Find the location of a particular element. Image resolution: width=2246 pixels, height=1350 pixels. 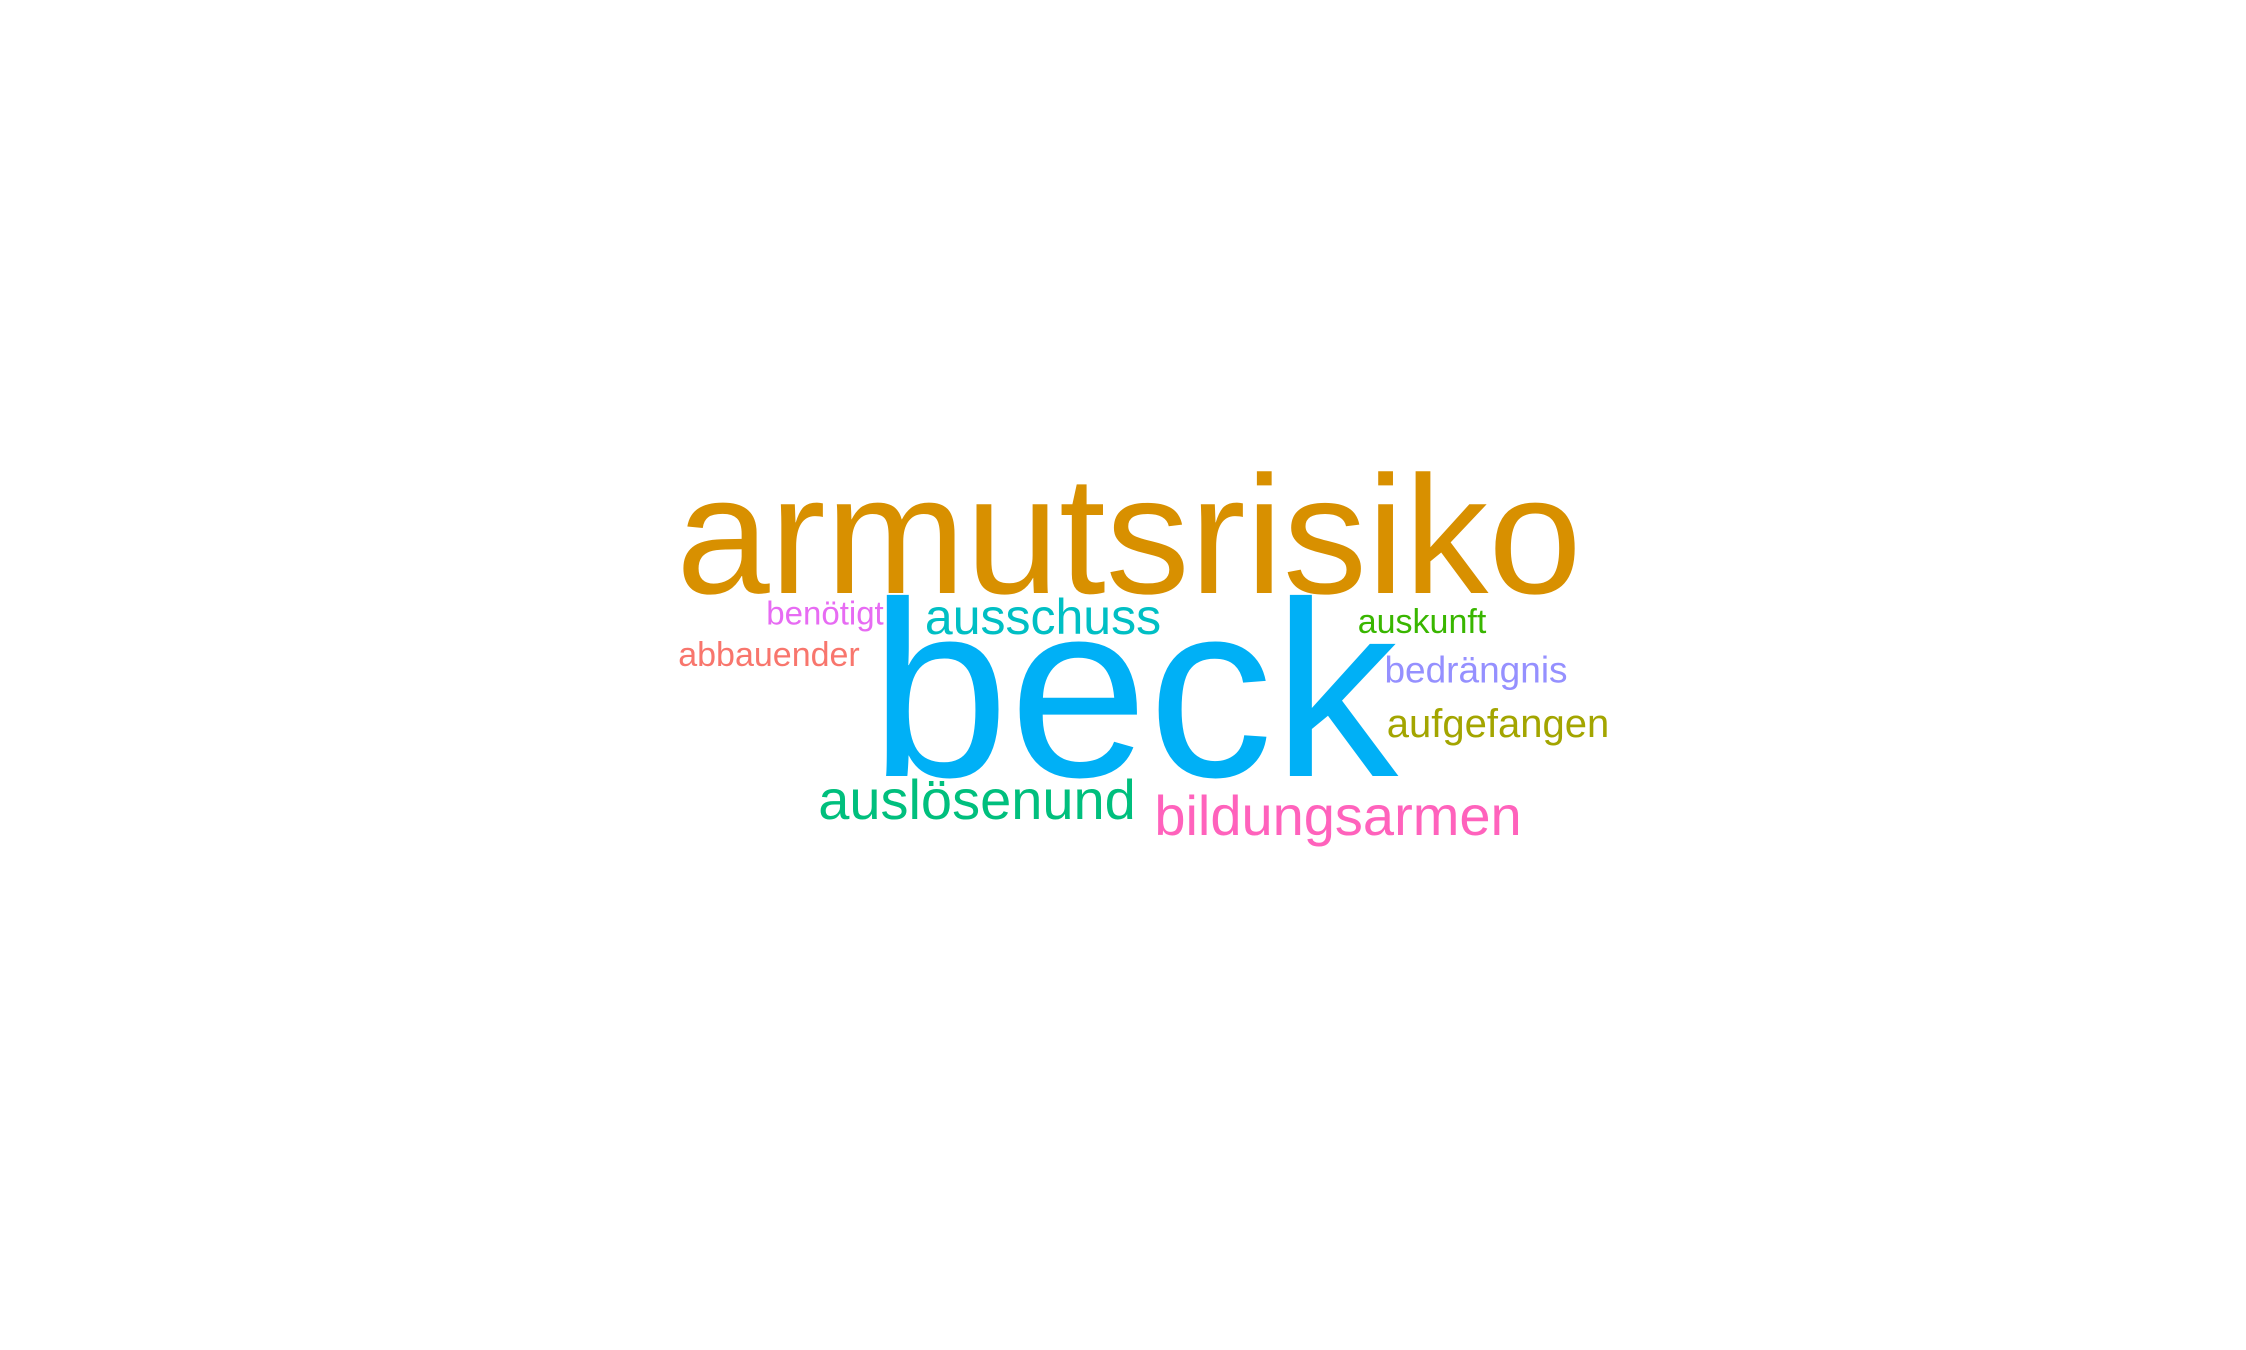

word-ausschuss: ausschuss is located at coordinates (1043, 617).